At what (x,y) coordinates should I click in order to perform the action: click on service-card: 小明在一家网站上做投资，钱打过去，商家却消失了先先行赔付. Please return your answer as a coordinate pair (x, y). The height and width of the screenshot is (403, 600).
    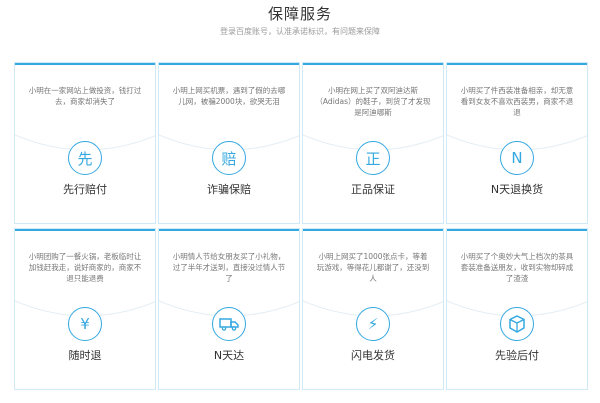
    Looking at the image, I should click on (85, 143).